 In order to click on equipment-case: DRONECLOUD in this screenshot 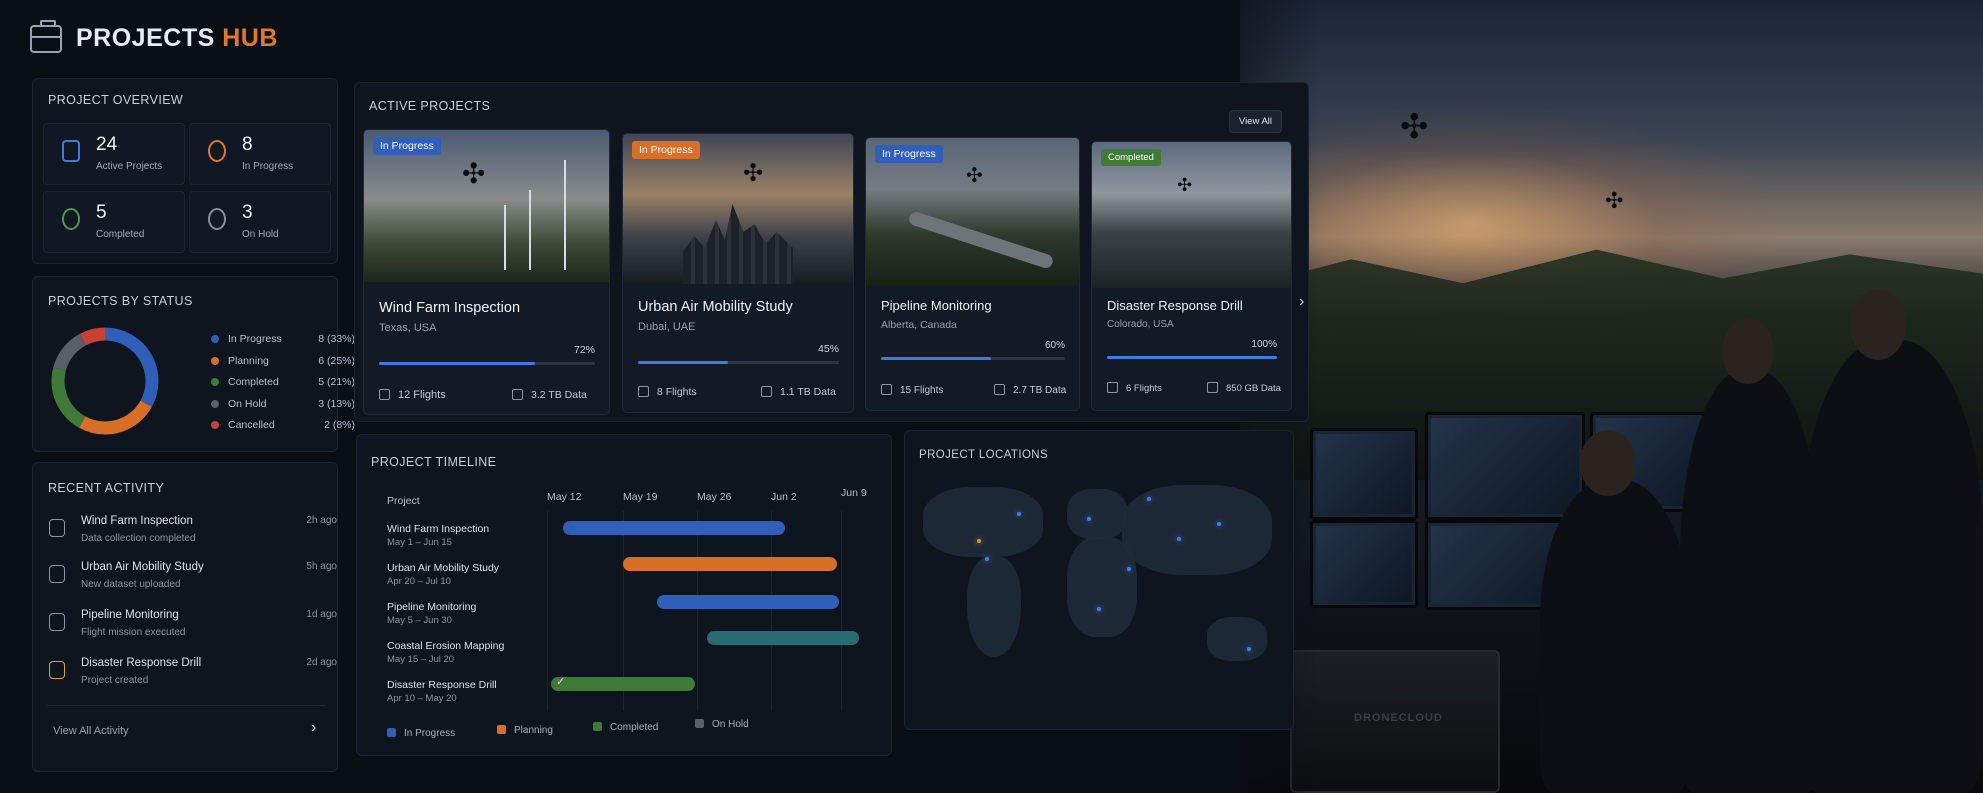, I will do `click(1395, 721)`.